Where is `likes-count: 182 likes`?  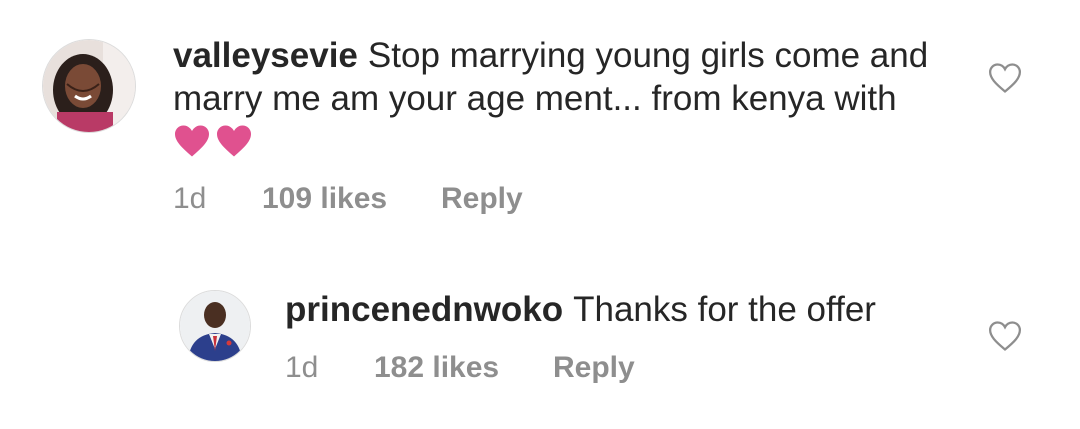
likes-count: 182 likes is located at coordinates (436, 368).